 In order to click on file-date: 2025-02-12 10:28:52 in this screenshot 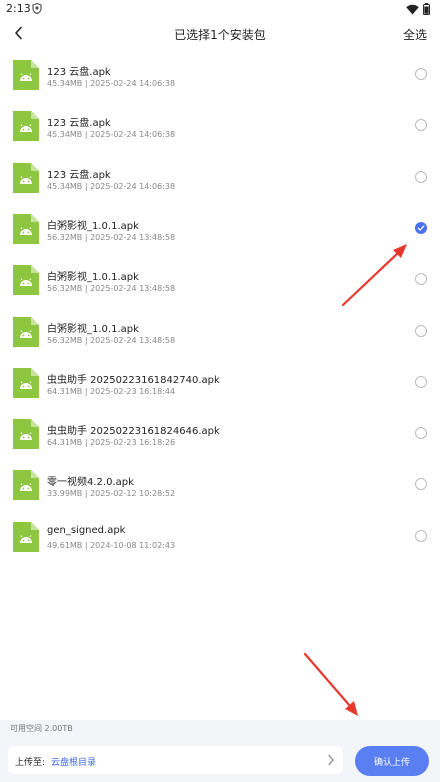, I will do `click(133, 494)`.